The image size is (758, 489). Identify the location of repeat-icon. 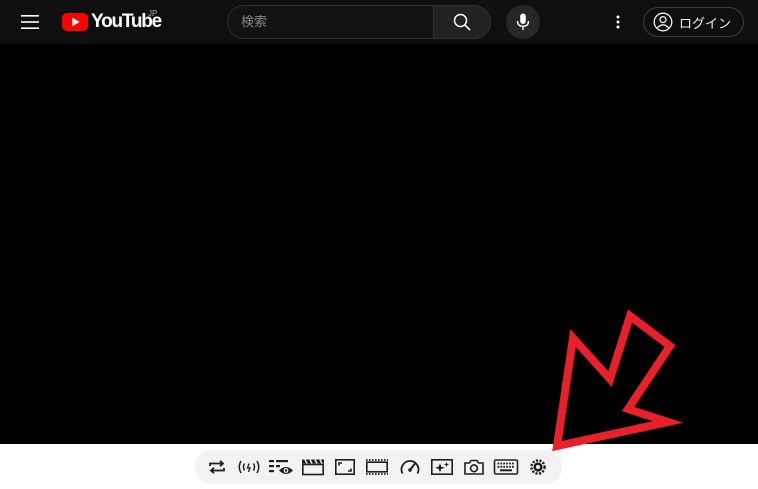
(217, 467).